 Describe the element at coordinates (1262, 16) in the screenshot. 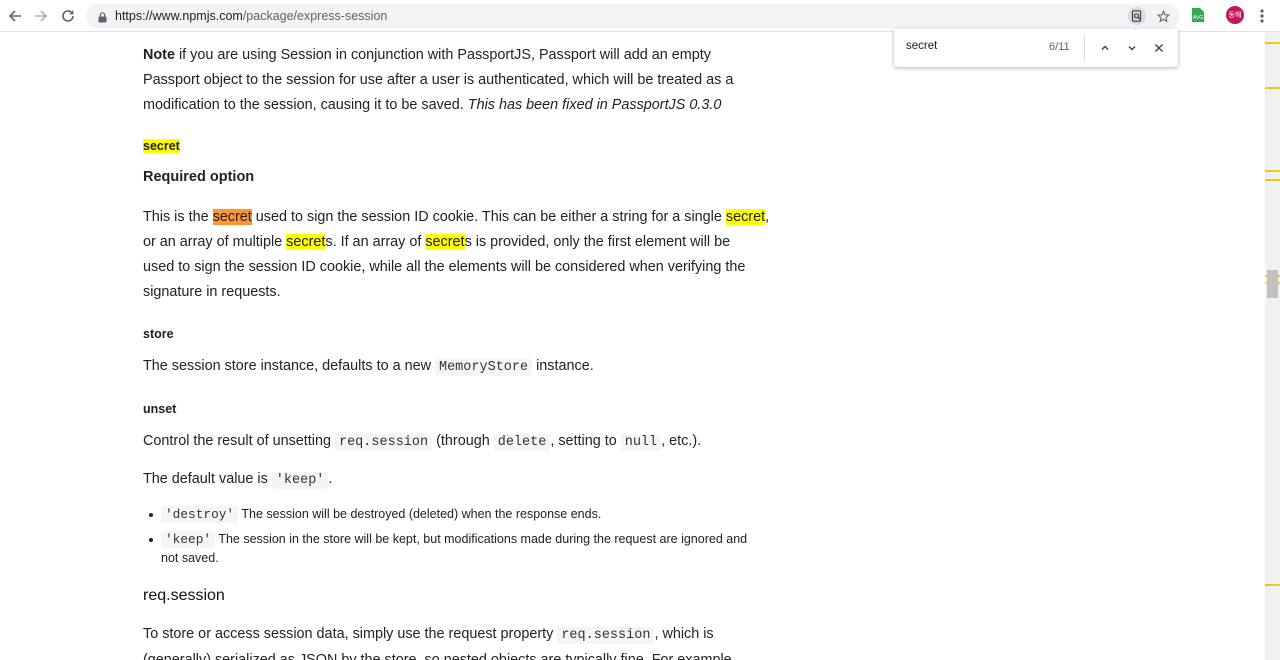

I see `menu-icon` at that location.